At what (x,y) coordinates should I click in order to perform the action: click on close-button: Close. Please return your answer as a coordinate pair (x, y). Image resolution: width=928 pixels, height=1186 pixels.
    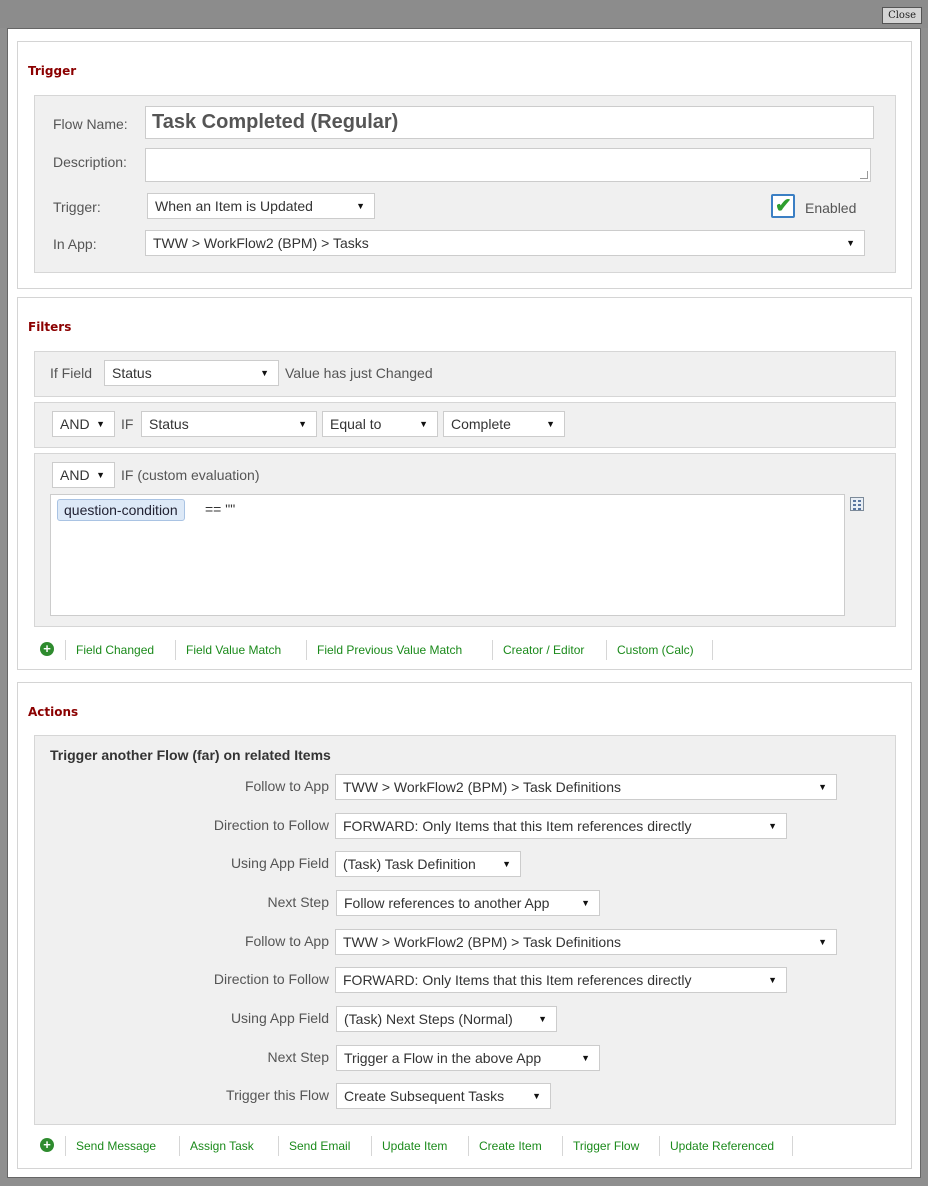
    Looking at the image, I should click on (902, 15).